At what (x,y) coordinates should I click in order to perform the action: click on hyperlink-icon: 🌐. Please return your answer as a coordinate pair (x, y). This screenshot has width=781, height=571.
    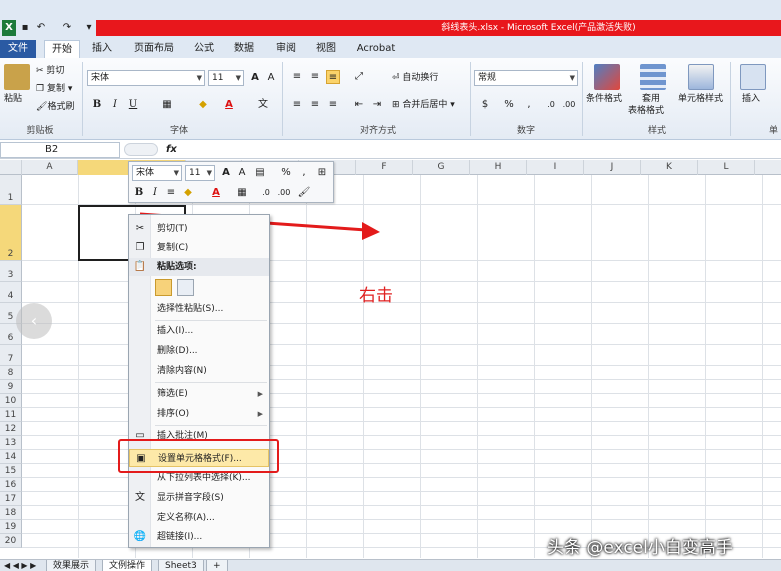
    Looking at the image, I should click on (140, 536).